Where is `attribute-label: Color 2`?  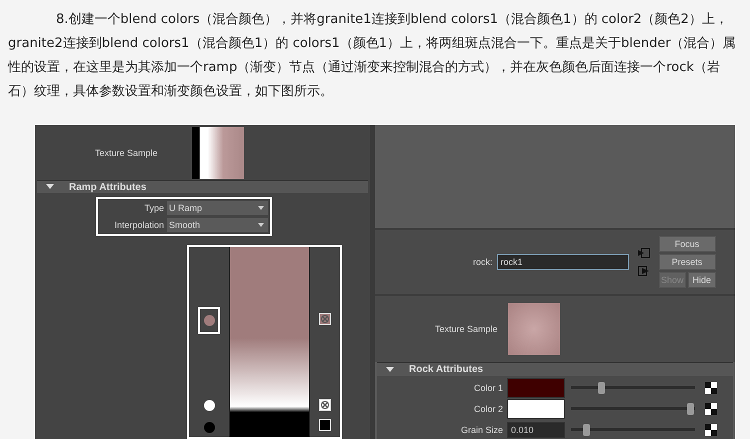
attribute-label: Color 2 is located at coordinates (487, 409).